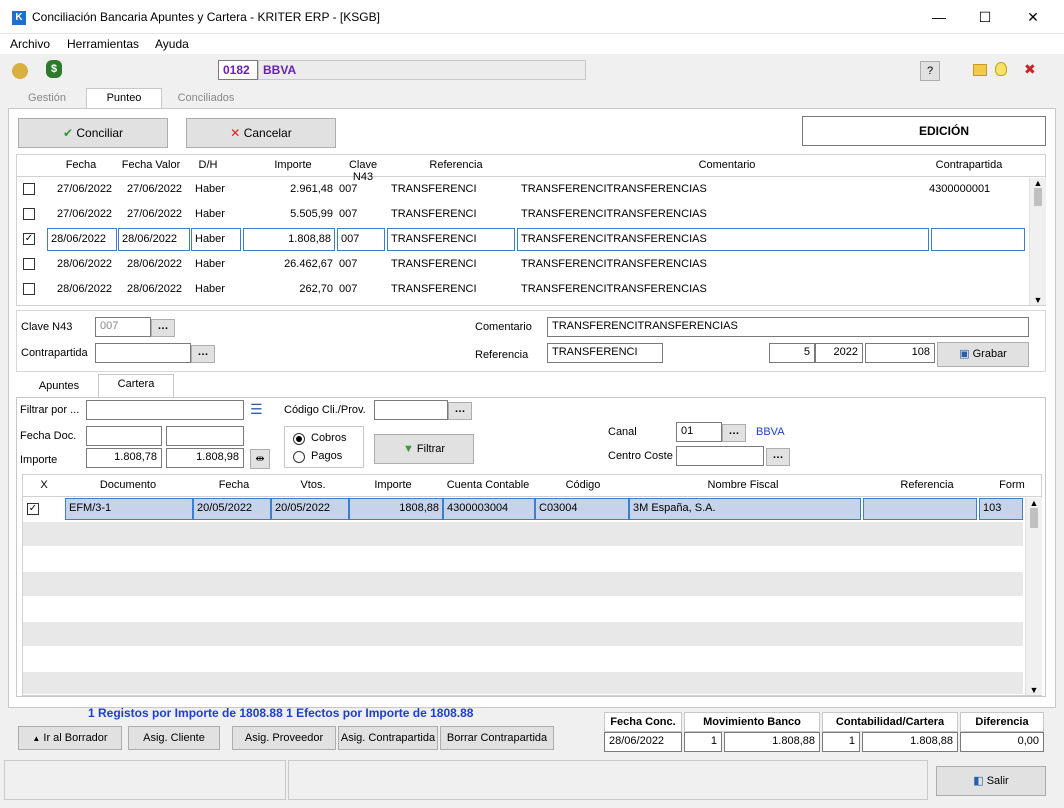  I want to click on cell-referencia: TRANSFERENCI, so click(451, 239).